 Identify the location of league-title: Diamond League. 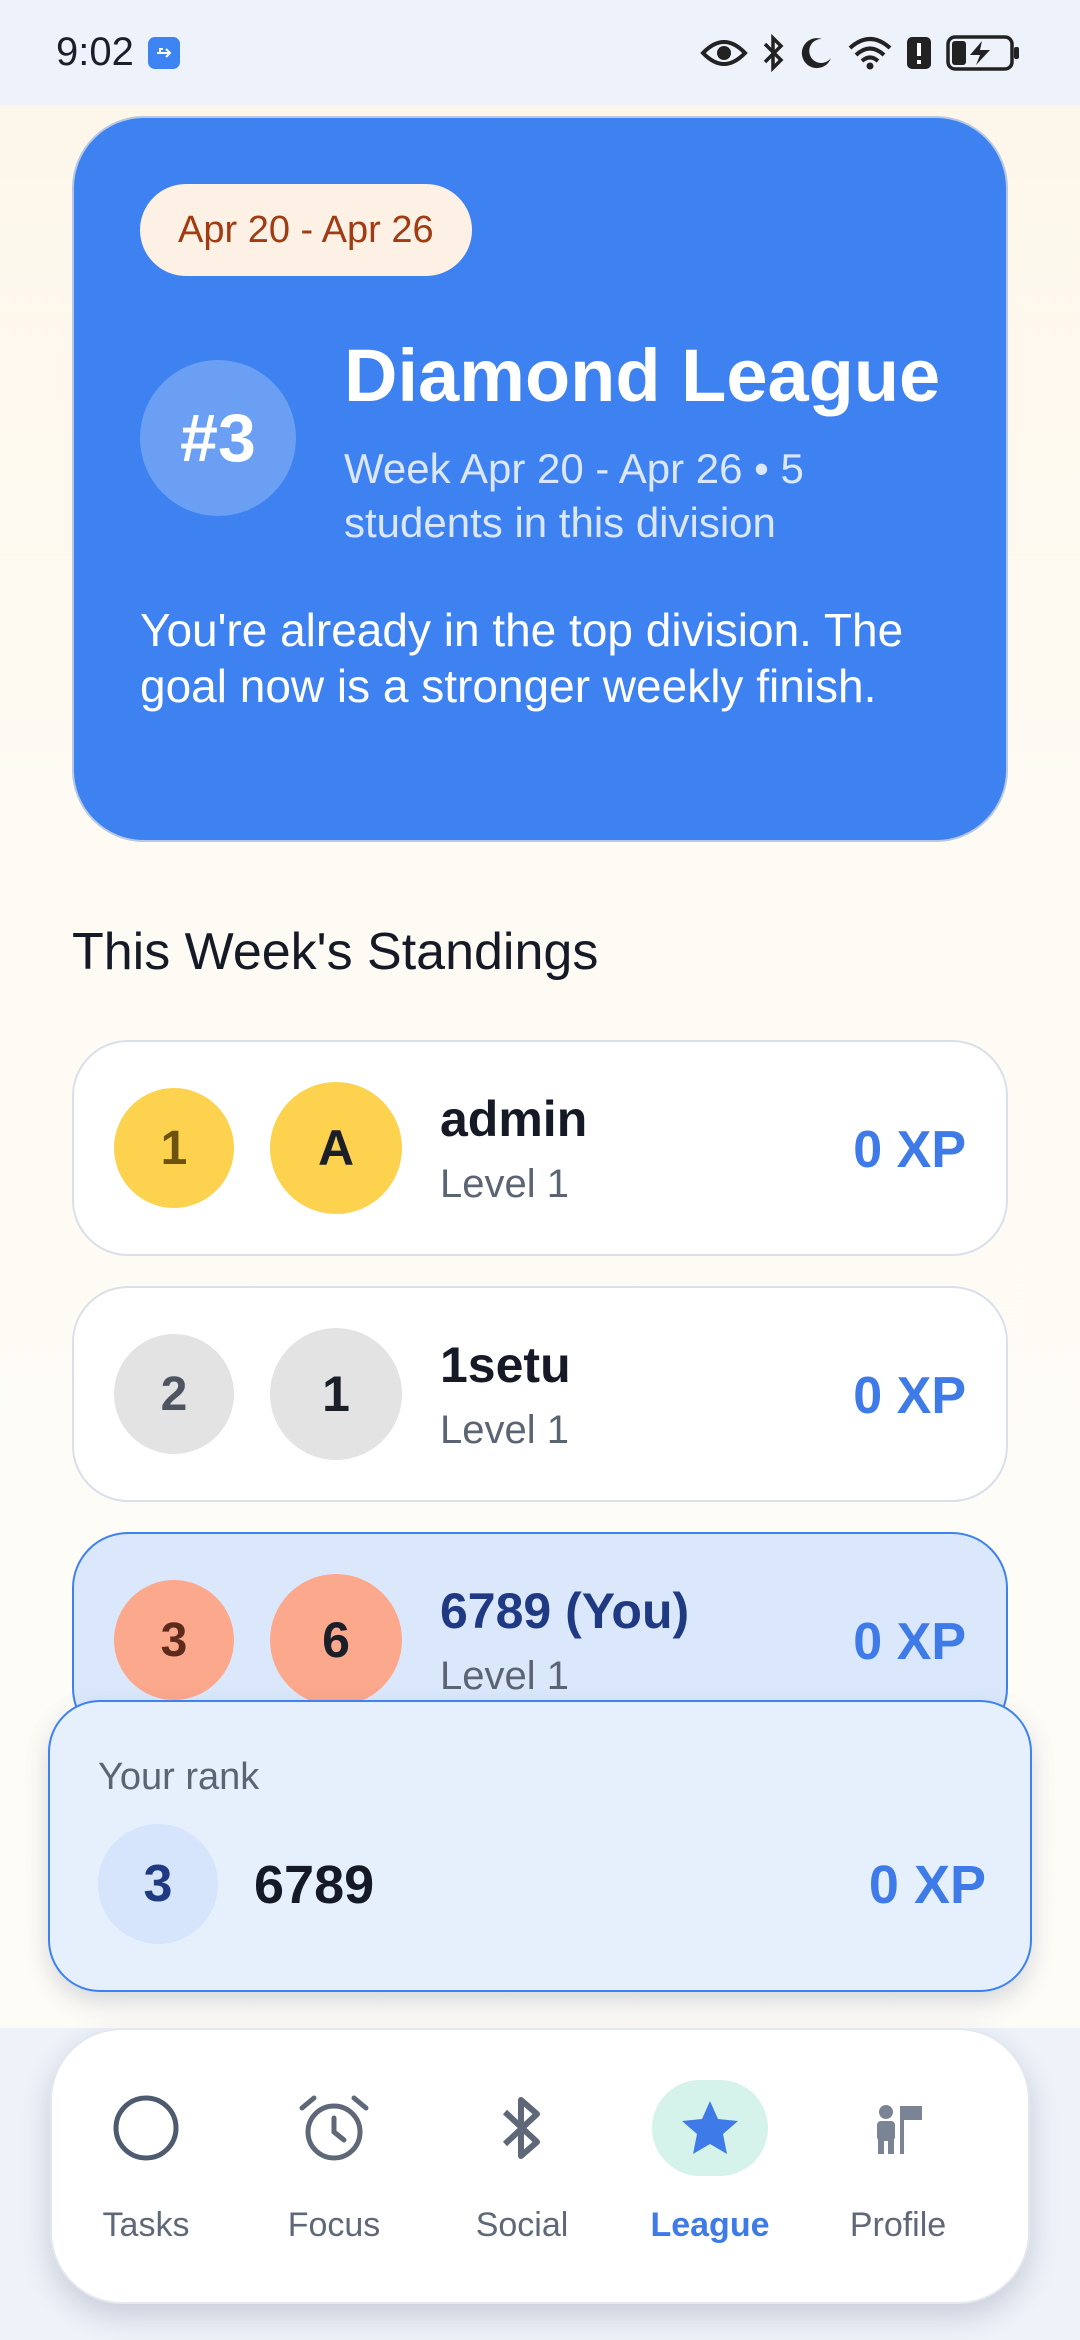
(642, 375).